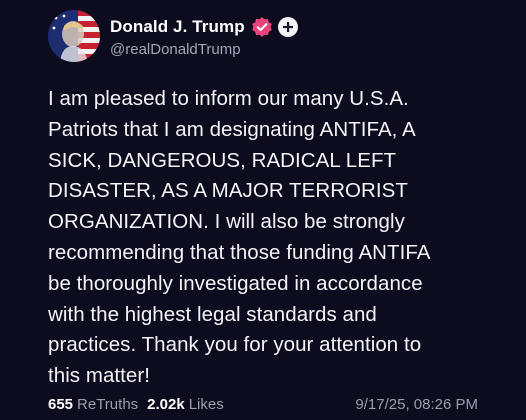 The width and height of the screenshot is (526, 420). I want to click on follow-button, so click(287, 26).